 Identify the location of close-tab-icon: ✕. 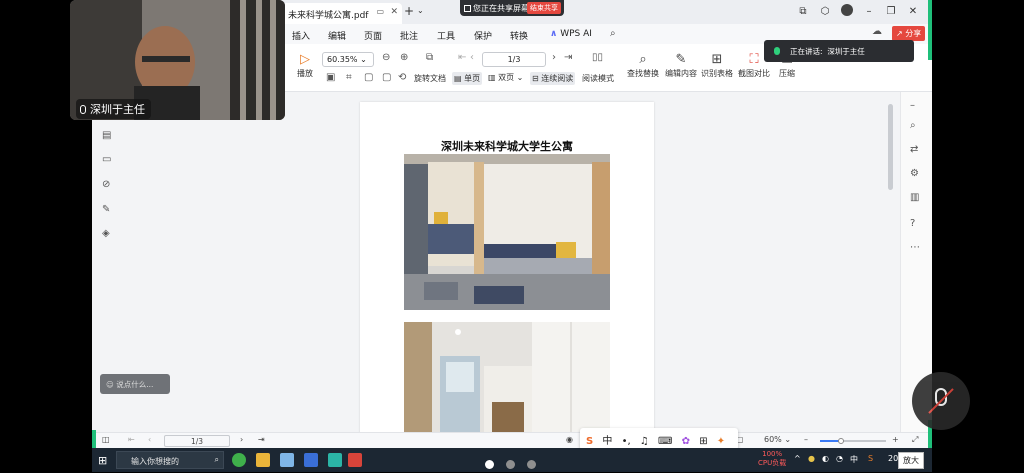
(394, 12).